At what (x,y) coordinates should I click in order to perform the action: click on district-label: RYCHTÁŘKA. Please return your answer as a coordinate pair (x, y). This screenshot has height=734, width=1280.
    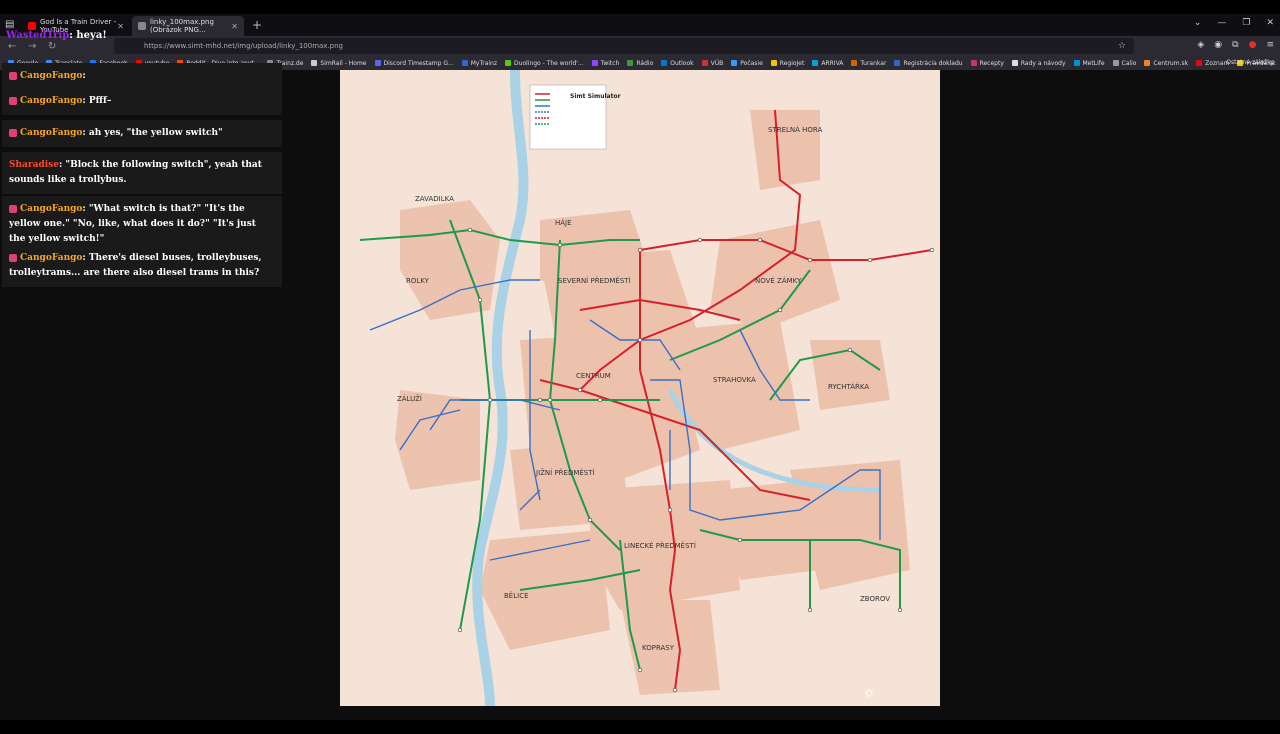
    Looking at the image, I should click on (848, 386).